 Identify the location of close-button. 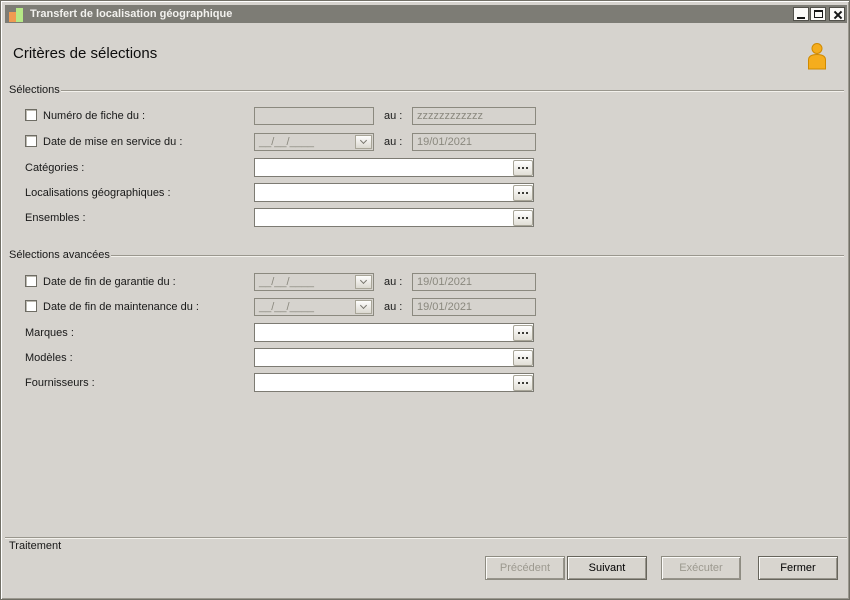
(837, 14).